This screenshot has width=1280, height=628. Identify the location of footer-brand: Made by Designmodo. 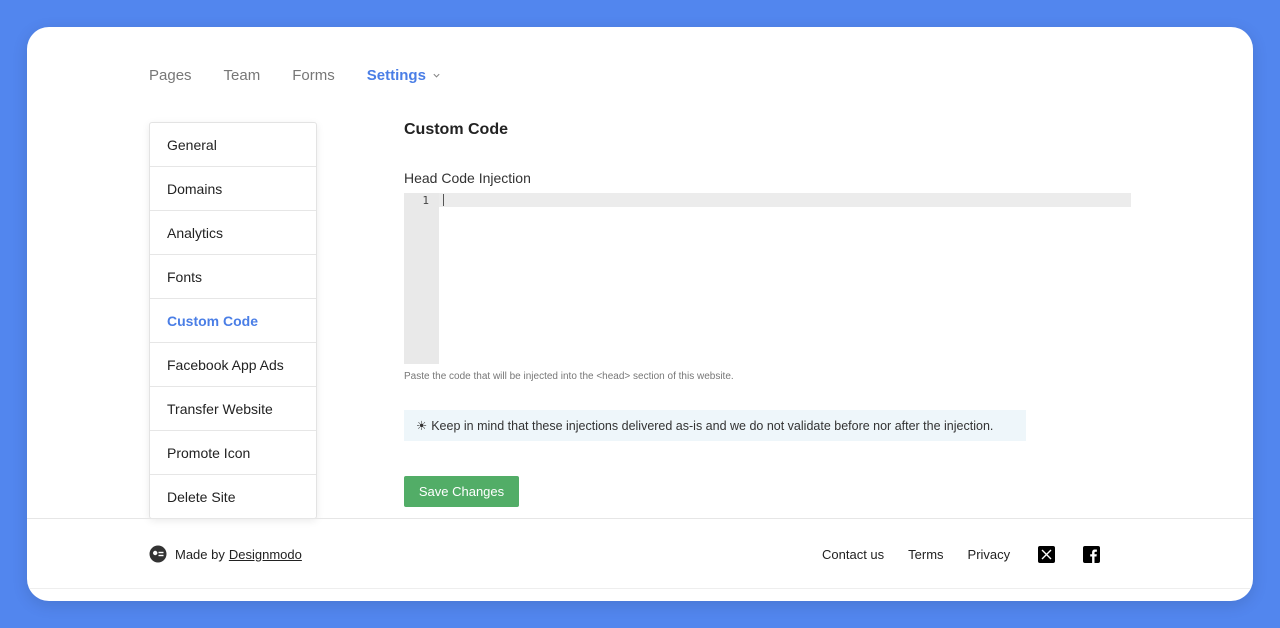
(225, 554).